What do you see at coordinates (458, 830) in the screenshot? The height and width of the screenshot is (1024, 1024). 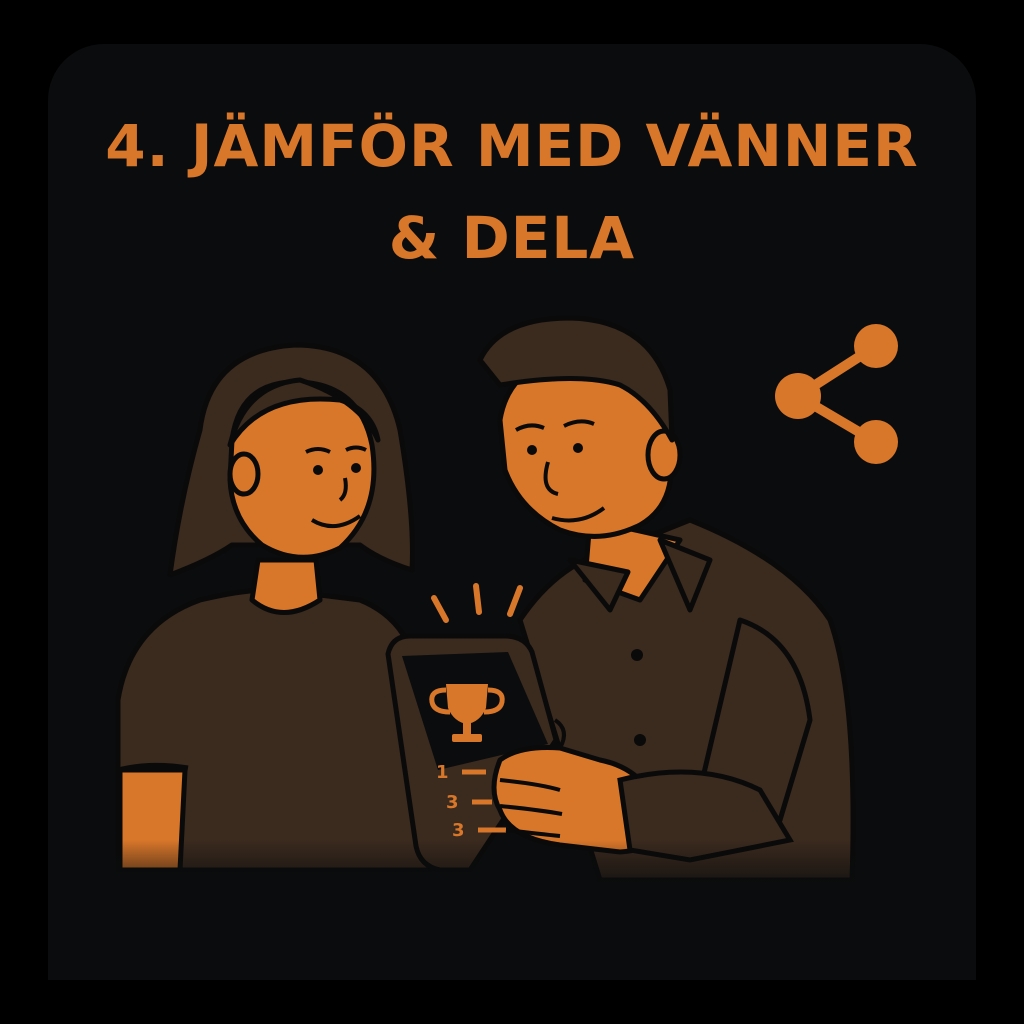 I see `rank-3: 3` at bounding box center [458, 830].